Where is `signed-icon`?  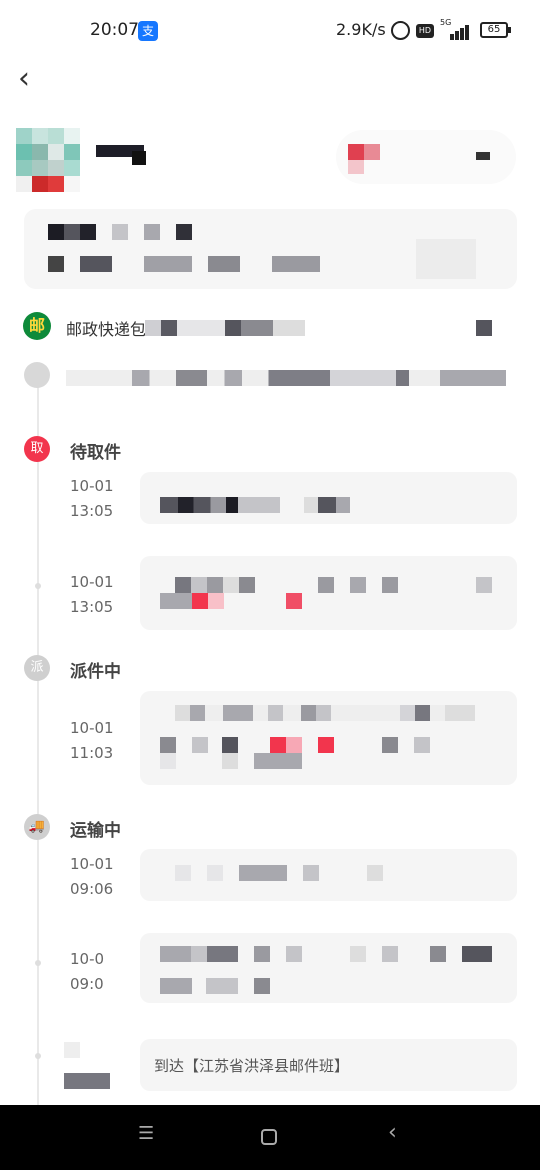 signed-icon is located at coordinates (37, 375).